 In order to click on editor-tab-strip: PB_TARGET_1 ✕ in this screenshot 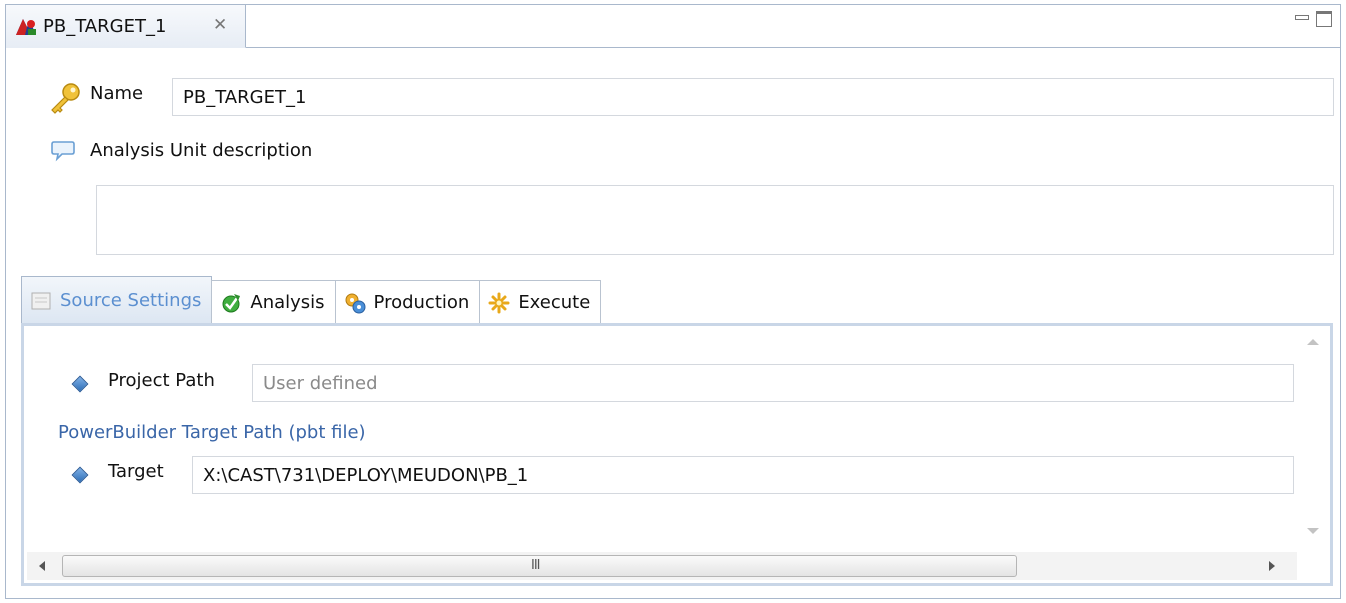, I will do `click(673, 26)`.